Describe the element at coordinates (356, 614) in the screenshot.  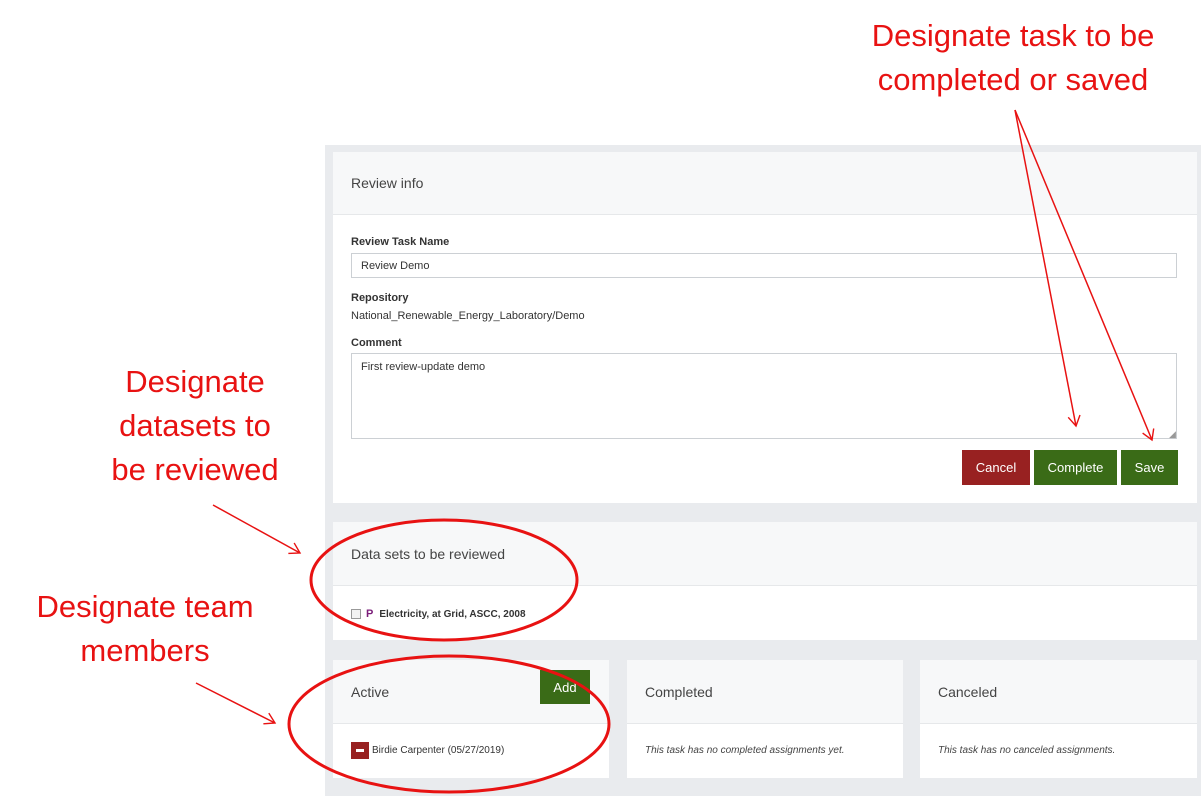
I see `dataset-checkbox` at that location.